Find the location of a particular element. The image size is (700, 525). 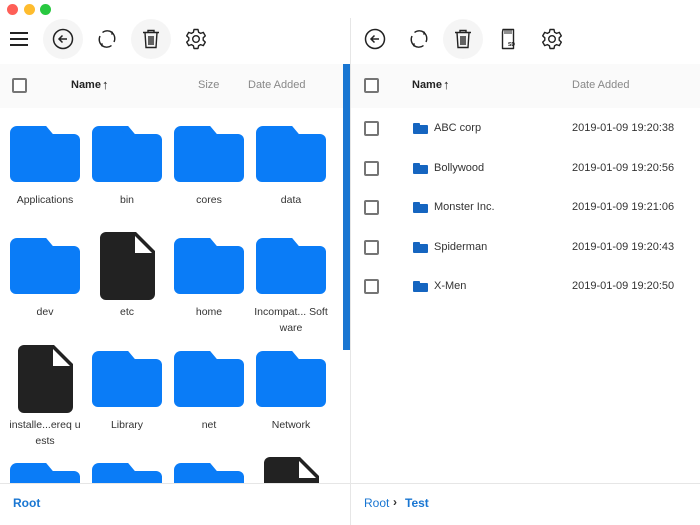

left-scrollbar is located at coordinates (346, 207).